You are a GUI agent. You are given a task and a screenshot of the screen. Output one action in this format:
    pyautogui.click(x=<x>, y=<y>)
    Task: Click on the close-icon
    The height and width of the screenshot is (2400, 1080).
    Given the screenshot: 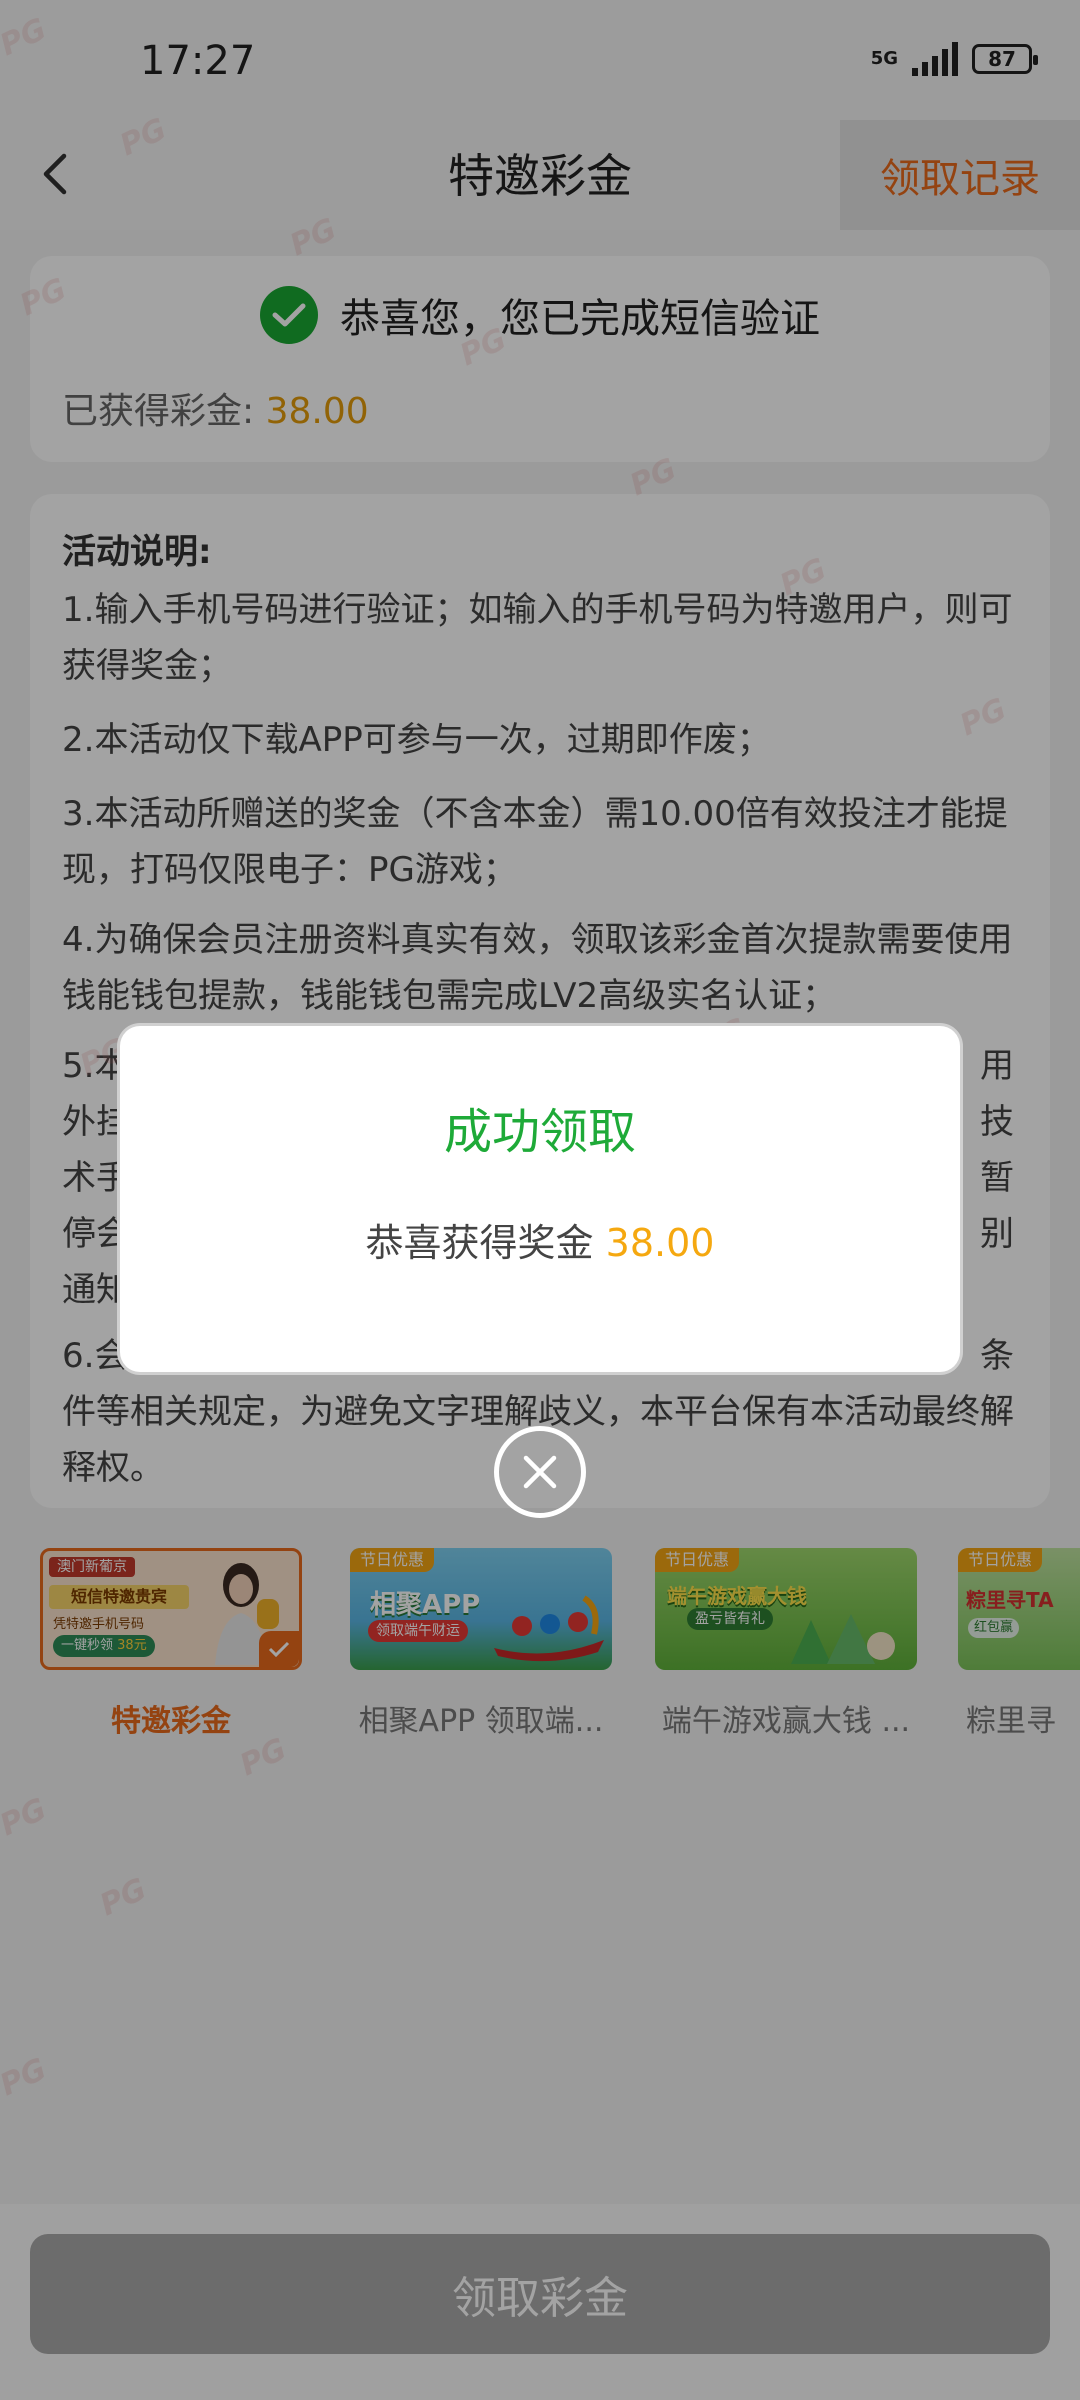 What is the action you would take?
    pyautogui.click(x=540, y=1472)
    